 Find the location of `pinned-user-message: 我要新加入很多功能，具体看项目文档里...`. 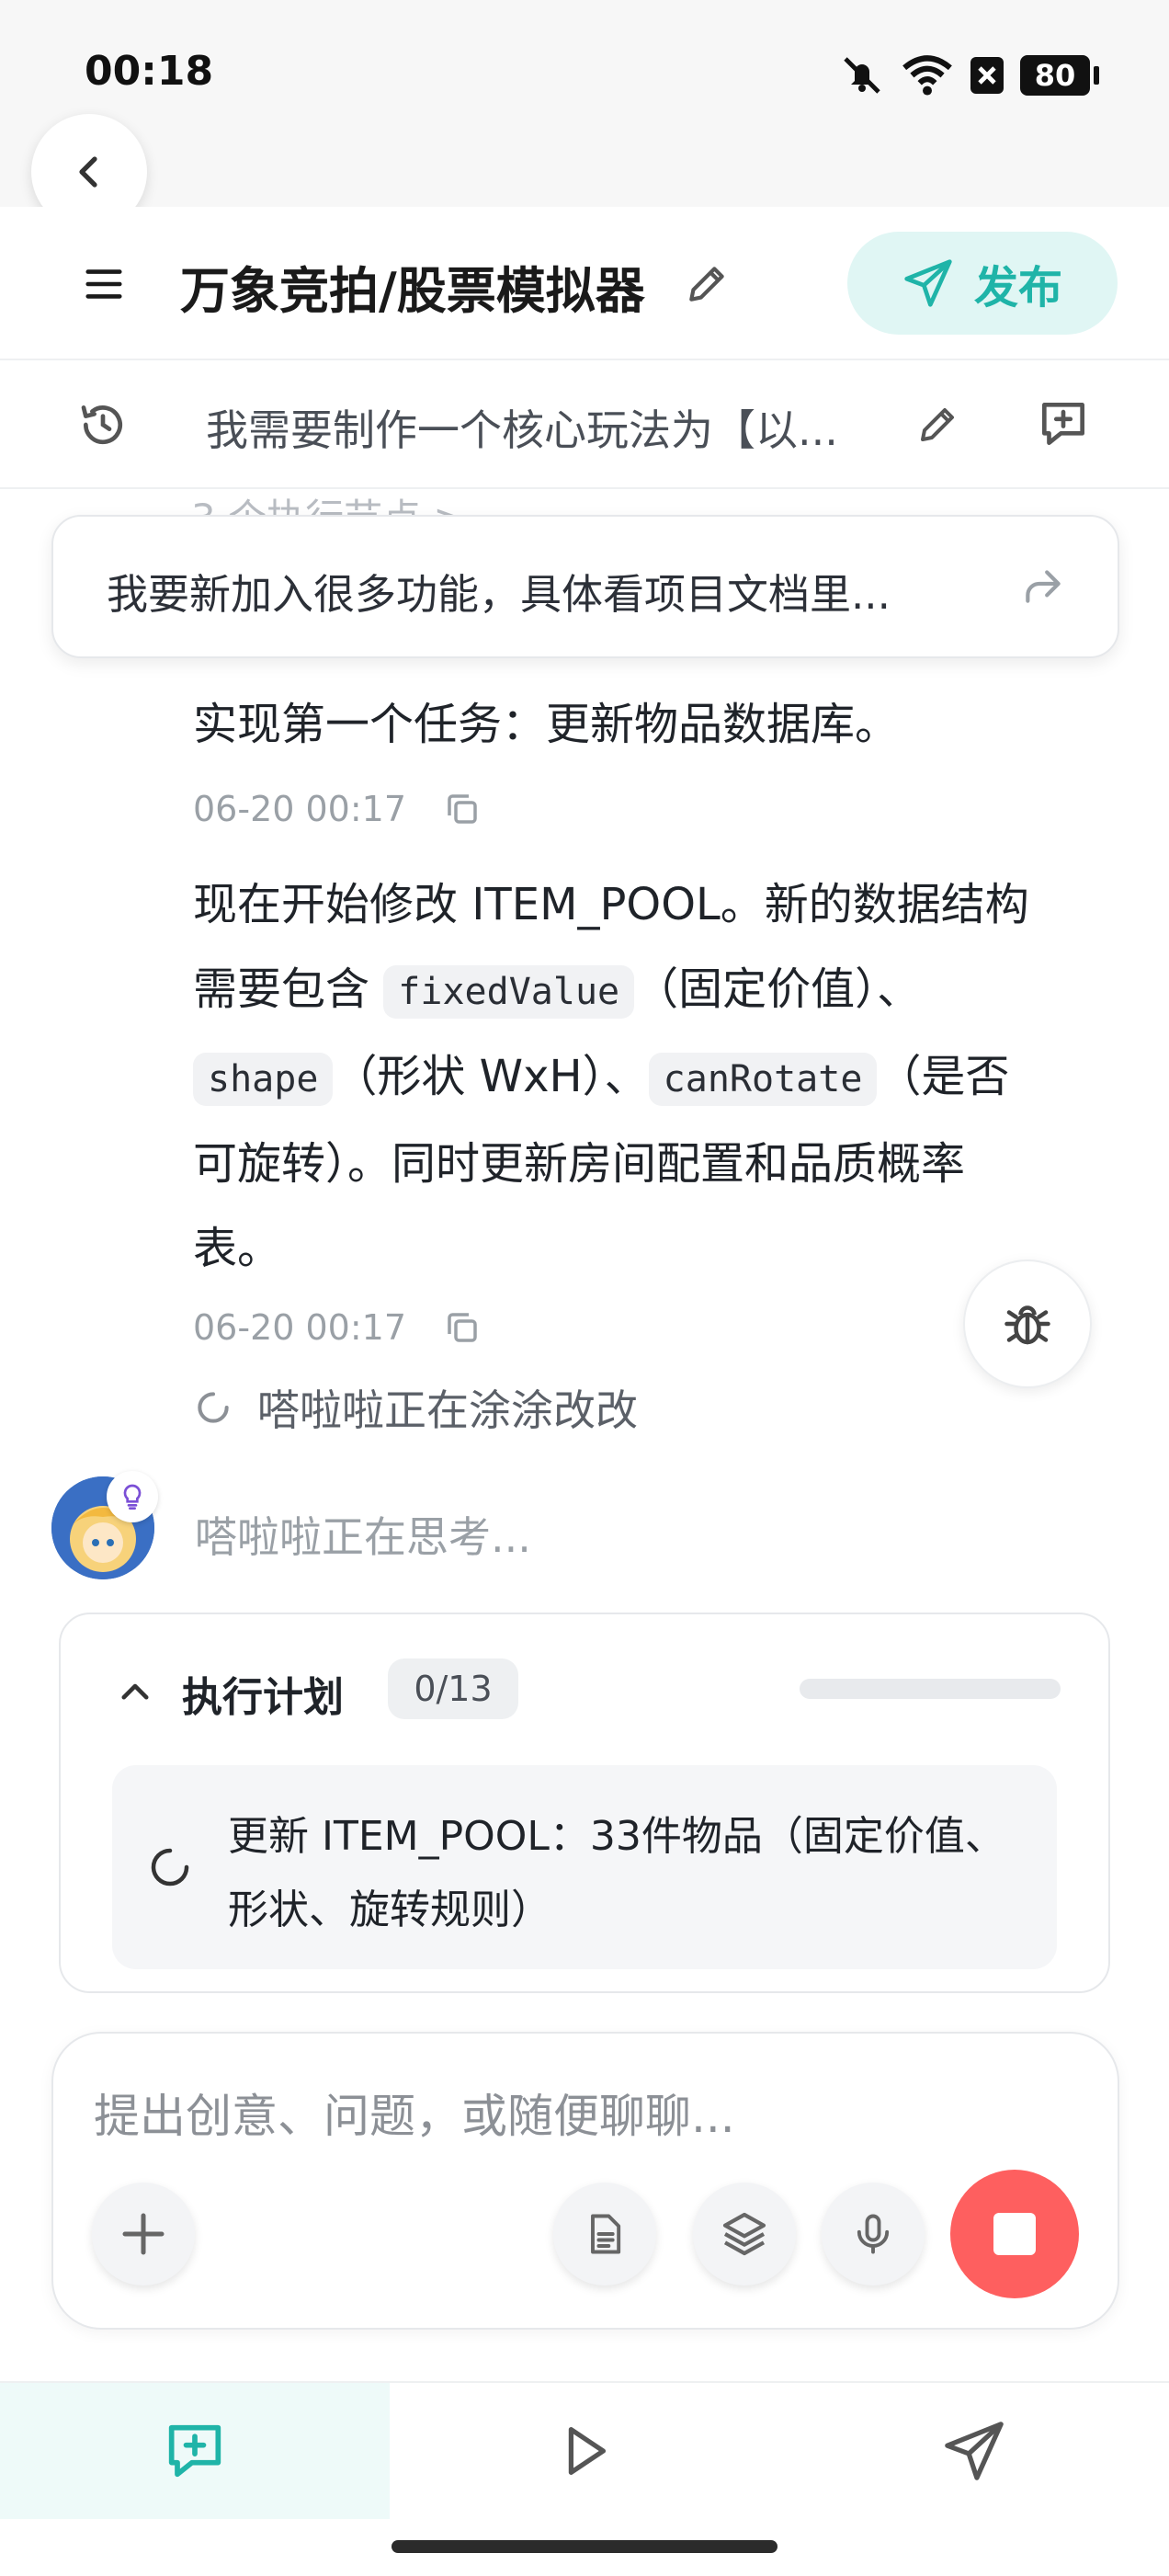

pinned-user-message: 我要新加入很多功能，具体看项目文档里... is located at coordinates (585, 586).